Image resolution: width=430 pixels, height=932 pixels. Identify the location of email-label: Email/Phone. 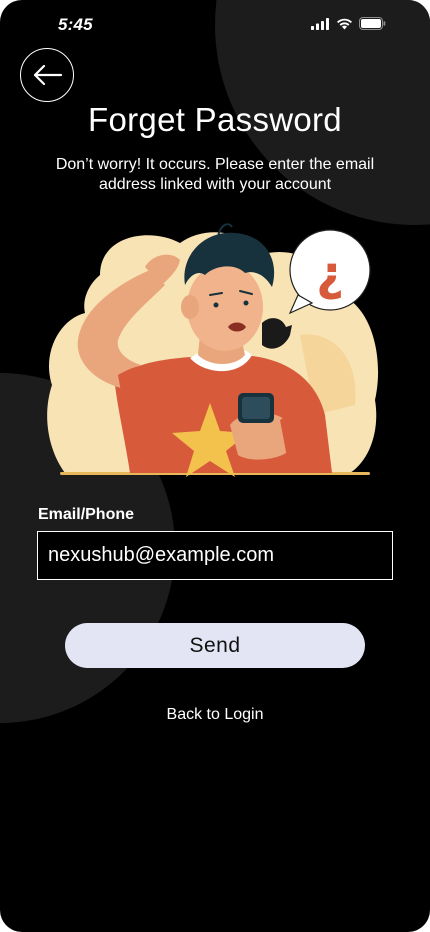
(86, 514).